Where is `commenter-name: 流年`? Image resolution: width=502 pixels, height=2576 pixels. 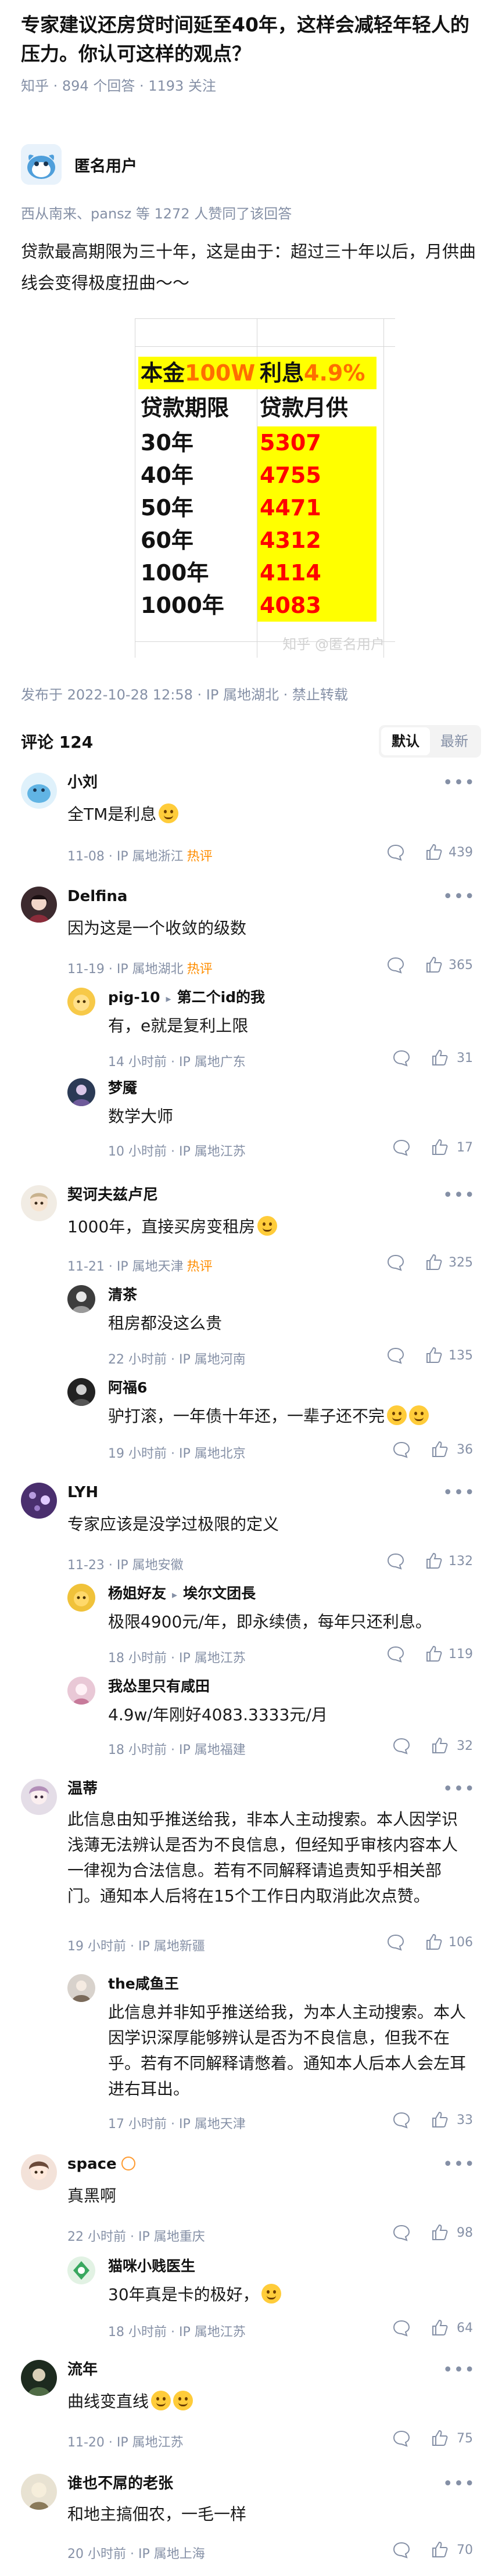
commenter-name: 流年 is located at coordinates (82, 2370).